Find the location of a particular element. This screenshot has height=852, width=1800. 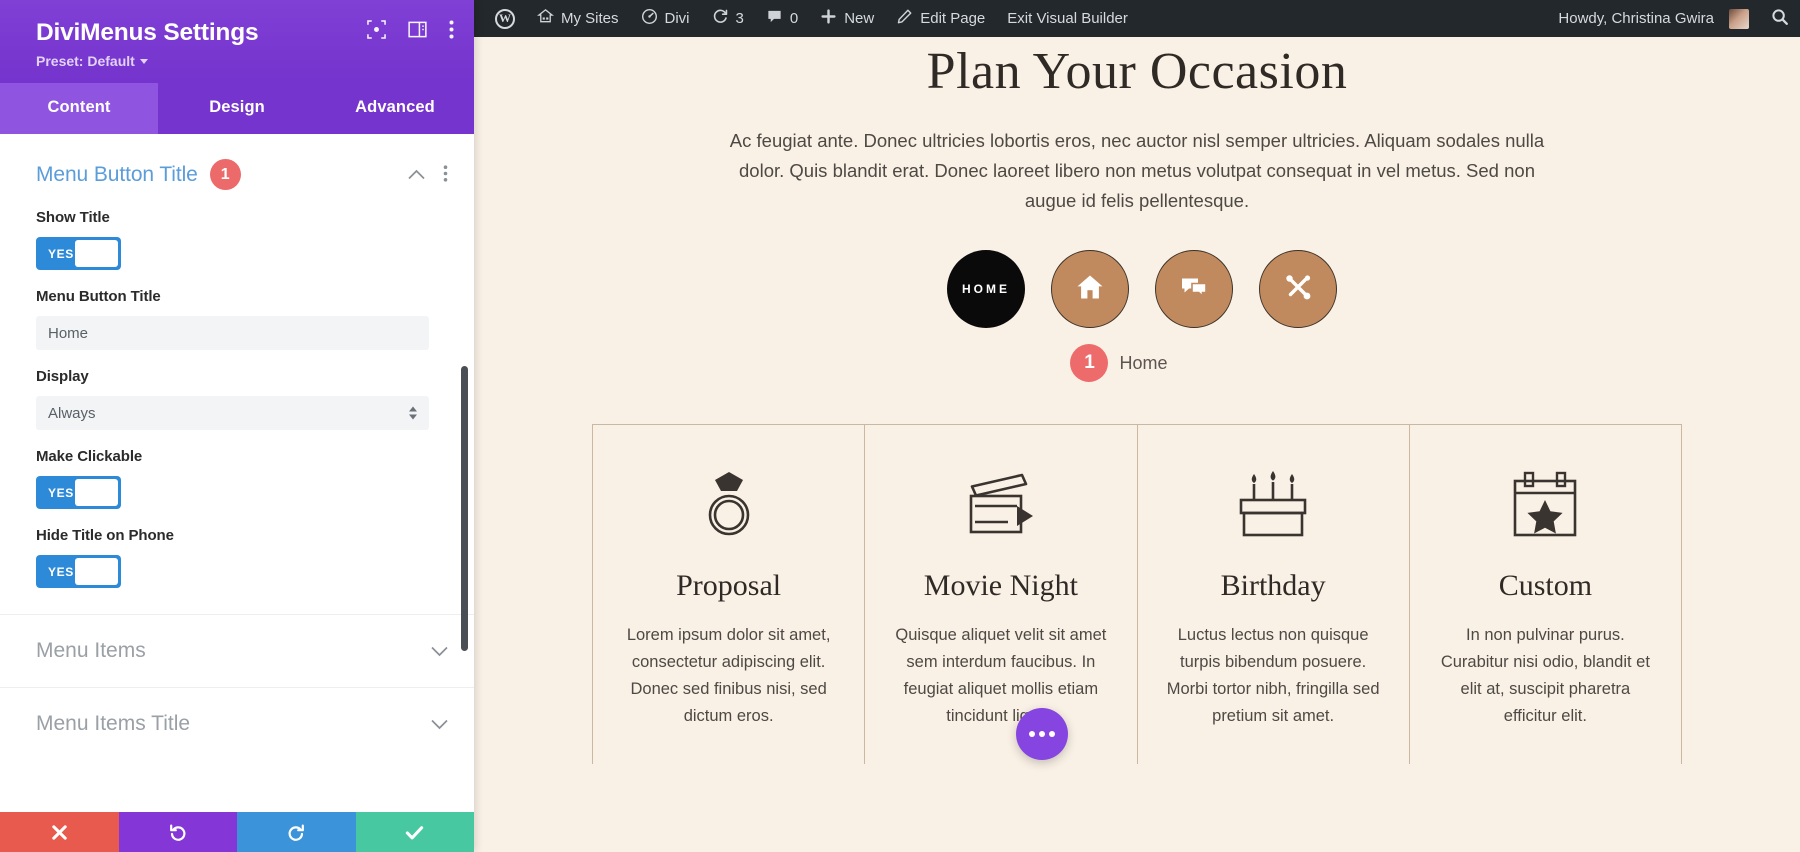

wordpress-logo-icon: W is located at coordinates (505, 18).